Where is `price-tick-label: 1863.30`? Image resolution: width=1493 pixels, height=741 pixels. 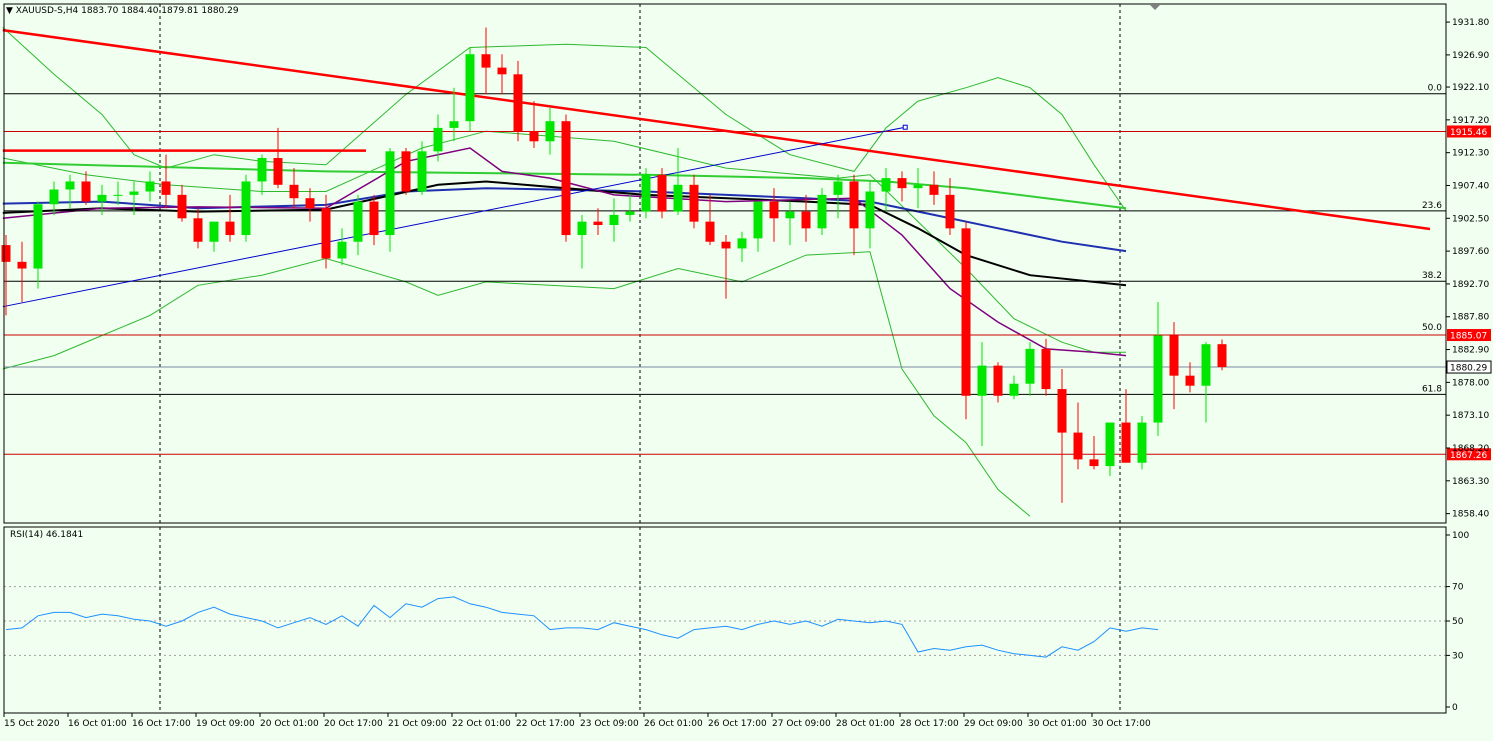 price-tick-label: 1863.30 is located at coordinates (1470, 482).